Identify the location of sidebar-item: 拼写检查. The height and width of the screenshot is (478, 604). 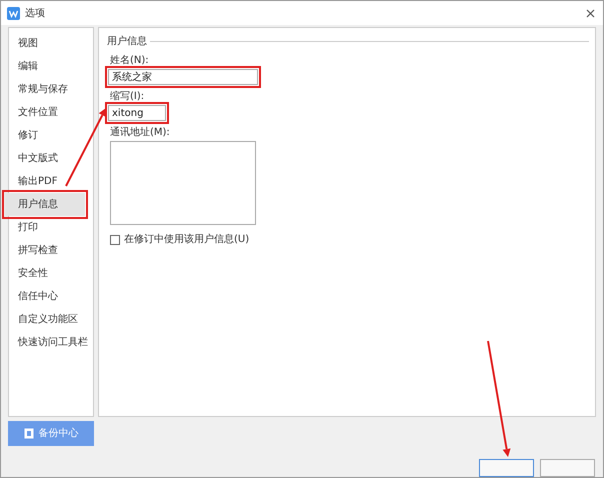
(51, 250).